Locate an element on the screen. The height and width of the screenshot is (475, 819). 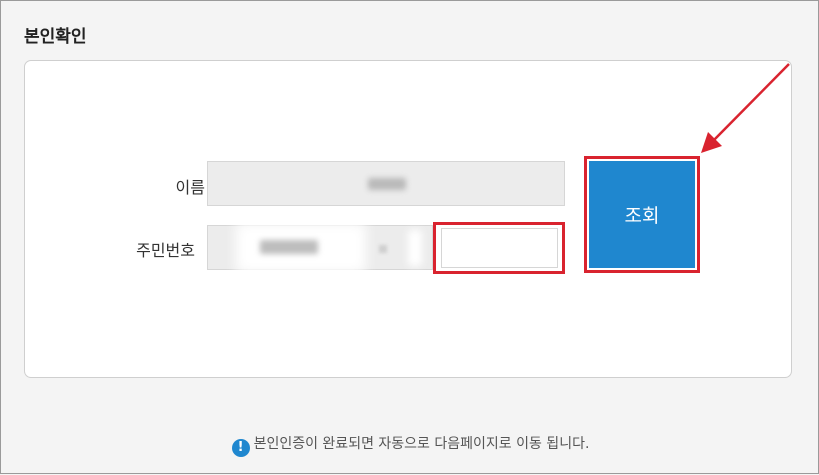
name-field is located at coordinates (386, 183).